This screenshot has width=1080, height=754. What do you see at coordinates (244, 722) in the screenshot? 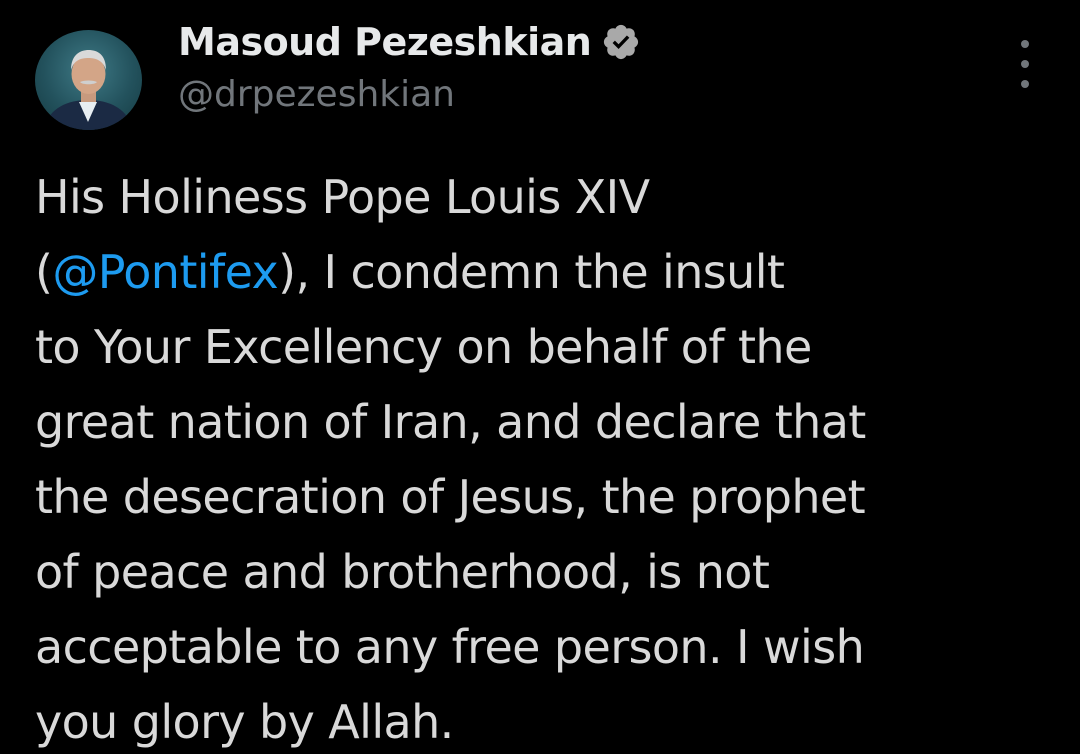
I see `tweet-line: you glory by Allah.` at bounding box center [244, 722].